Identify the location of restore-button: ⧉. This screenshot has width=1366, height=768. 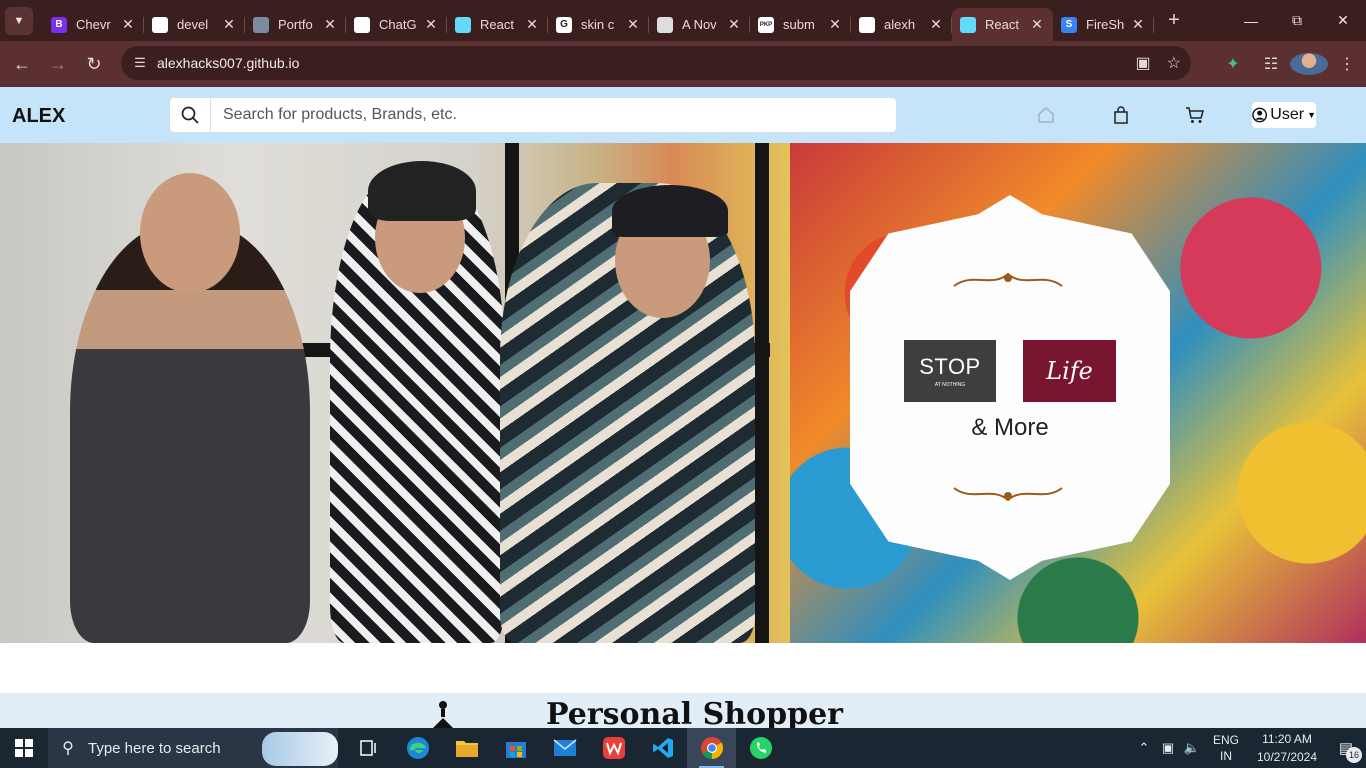
(1297, 20).